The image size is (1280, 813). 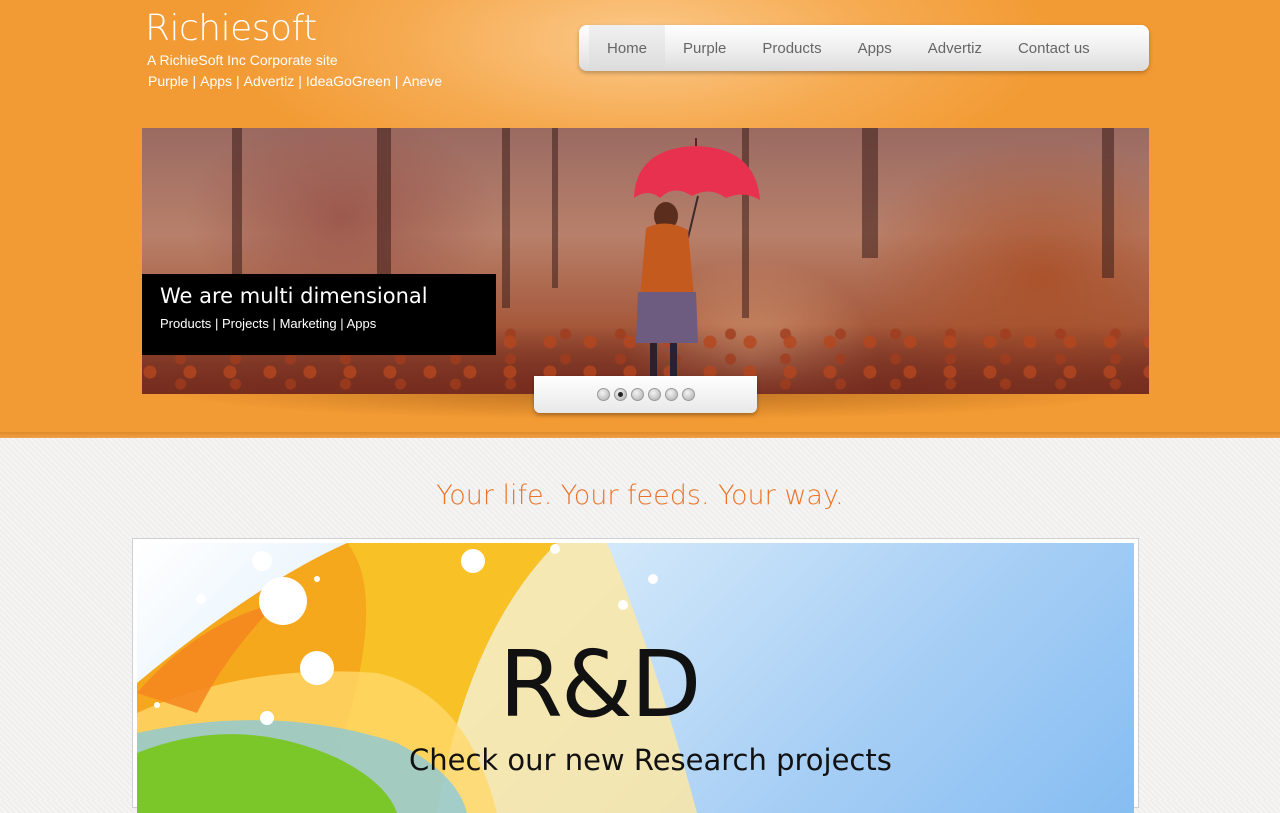 I want to click on skirt, so click(x=667, y=317).